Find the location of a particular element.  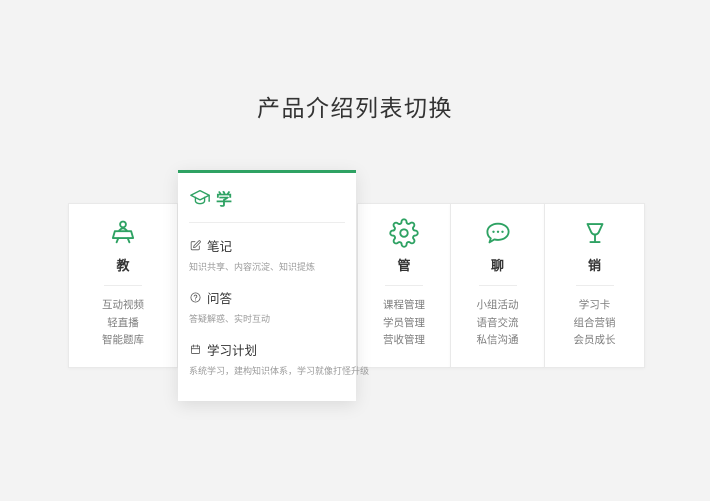

card-manage: 管 课程管理 学员管理 营收管理 is located at coordinates (404, 285).